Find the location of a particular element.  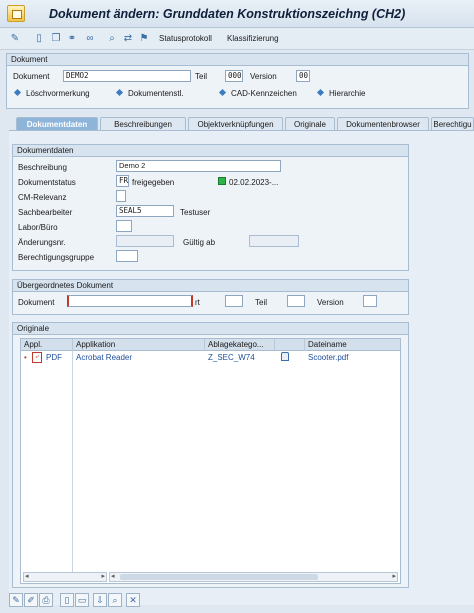

auth-group-field is located at coordinates (127, 256).